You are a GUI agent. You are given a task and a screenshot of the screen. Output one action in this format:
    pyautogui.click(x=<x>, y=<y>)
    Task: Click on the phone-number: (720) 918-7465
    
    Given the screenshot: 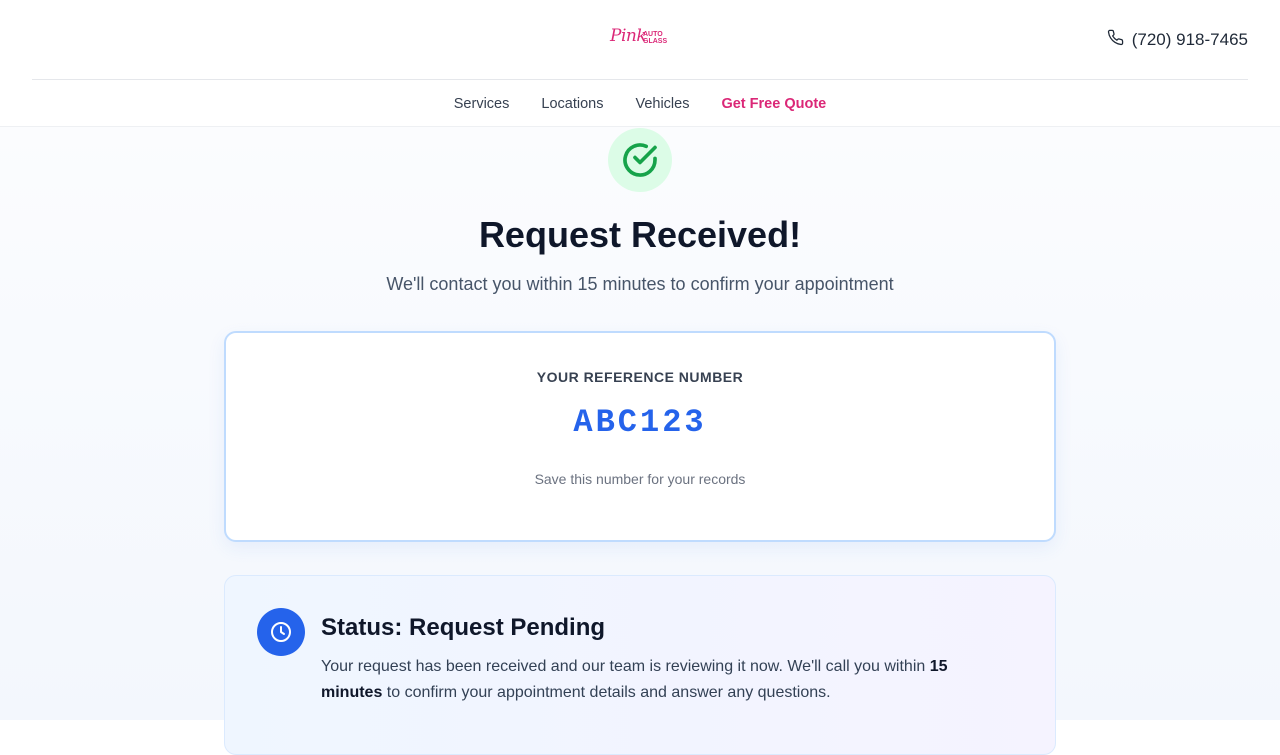 What is the action you would take?
    pyautogui.click(x=1189, y=39)
    